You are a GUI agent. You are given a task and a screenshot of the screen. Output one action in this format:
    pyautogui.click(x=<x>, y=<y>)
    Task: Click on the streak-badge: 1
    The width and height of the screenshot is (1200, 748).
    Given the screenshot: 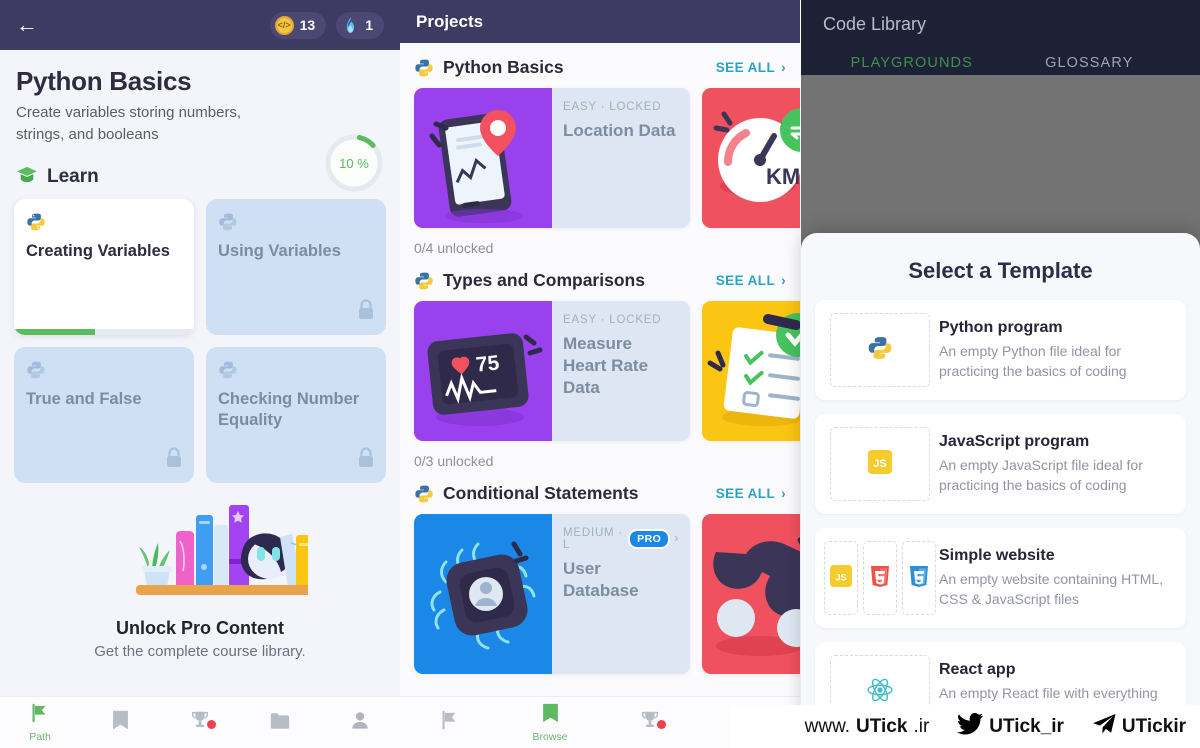 What is the action you would take?
    pyautogui.click(x=360, y=25)
    